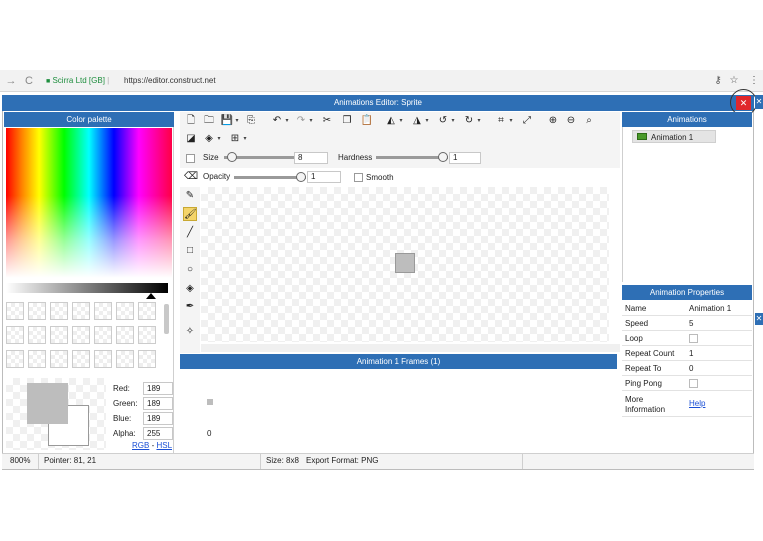 This screenshot has width=763, height=541. Describe the element at coordinates (301, 121) in the screenshot. I see `redo-icon: ↷` at that location.